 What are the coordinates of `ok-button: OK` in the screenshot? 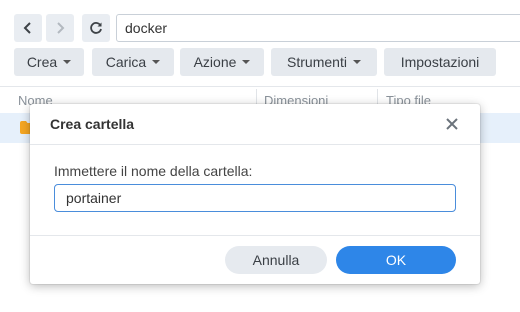 It's located at (396, 260).